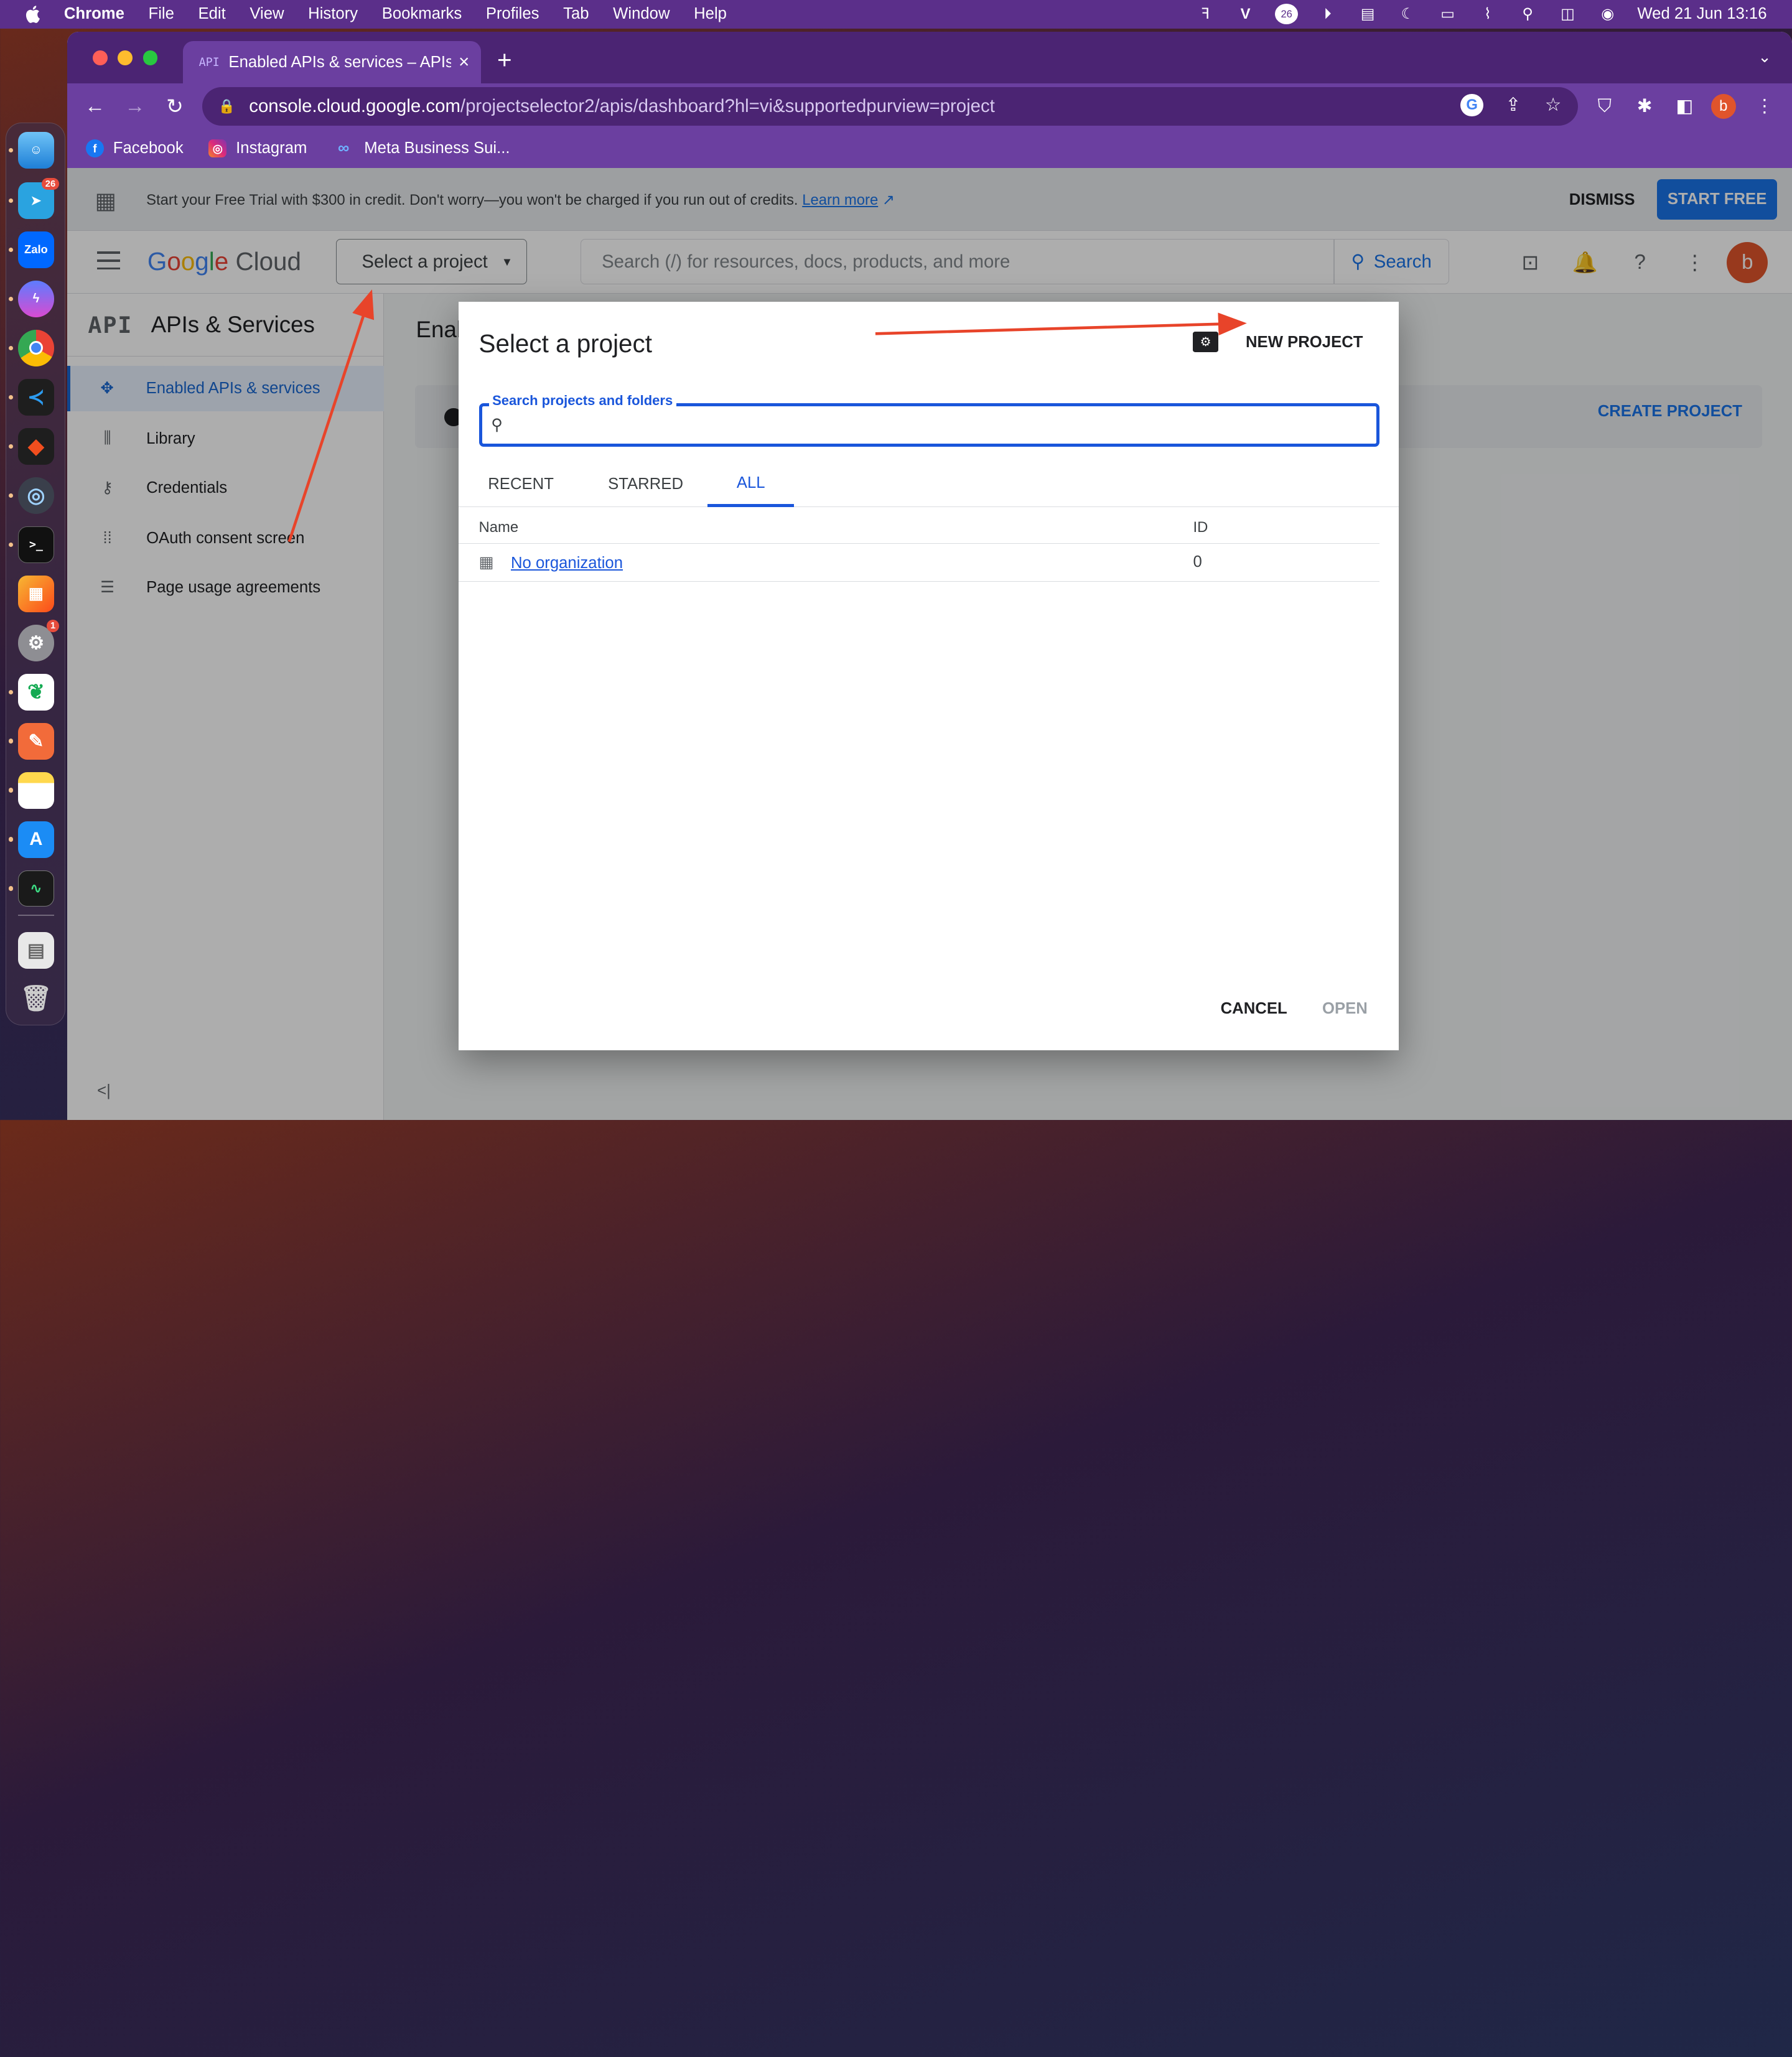 This screenshot has width=1792, height=2057. I want to click on menu-file: File, so click(161, 14).